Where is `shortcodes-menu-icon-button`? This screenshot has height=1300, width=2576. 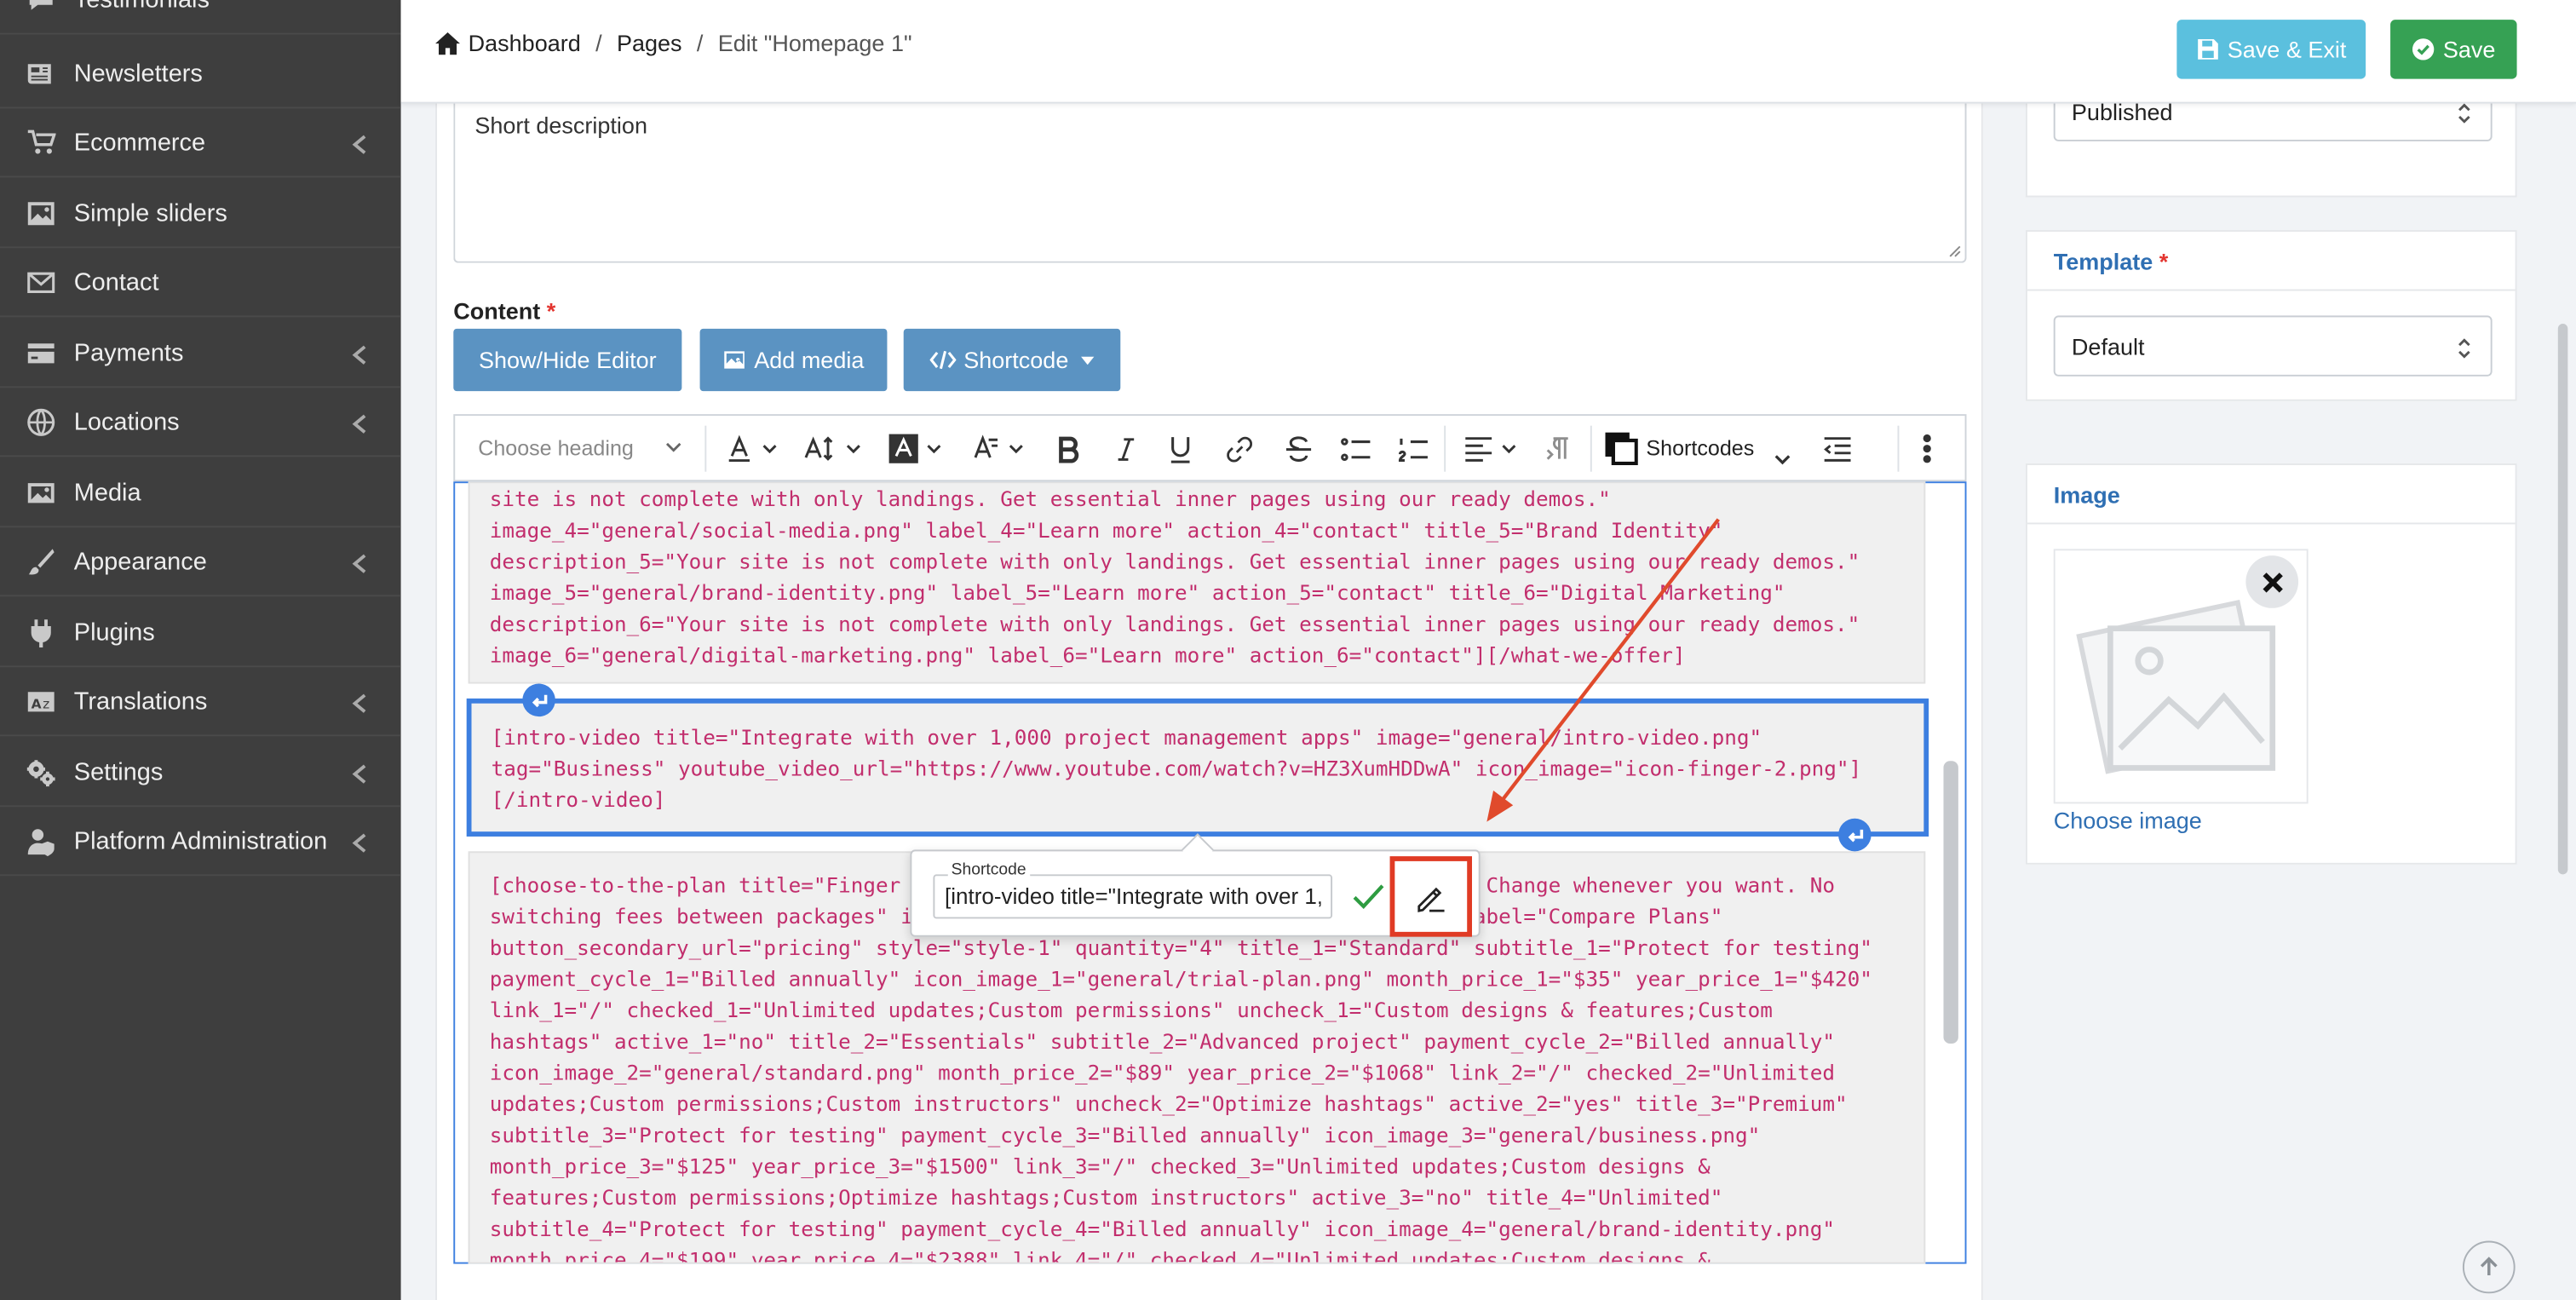
shortcodes-menu-icon-button is located at coordinates (1622, 448).